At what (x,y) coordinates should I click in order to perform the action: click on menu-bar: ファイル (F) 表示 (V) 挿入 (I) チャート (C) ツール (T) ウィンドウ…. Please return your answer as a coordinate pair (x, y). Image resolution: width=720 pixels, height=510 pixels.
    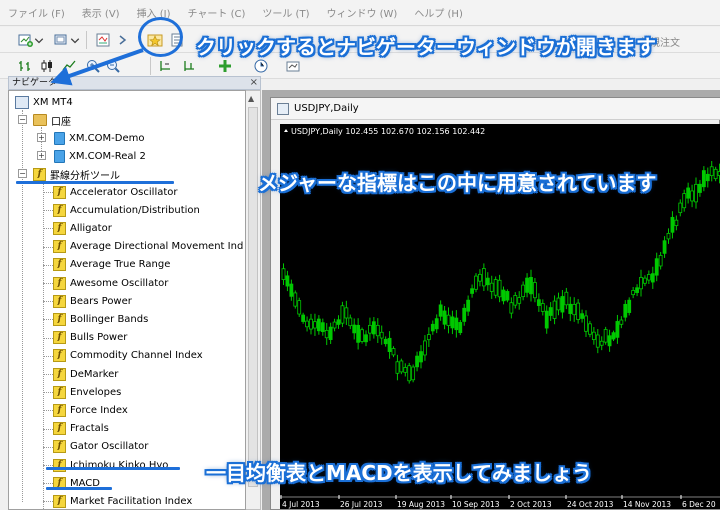
    Looking at the image, I should click on (360, 13).